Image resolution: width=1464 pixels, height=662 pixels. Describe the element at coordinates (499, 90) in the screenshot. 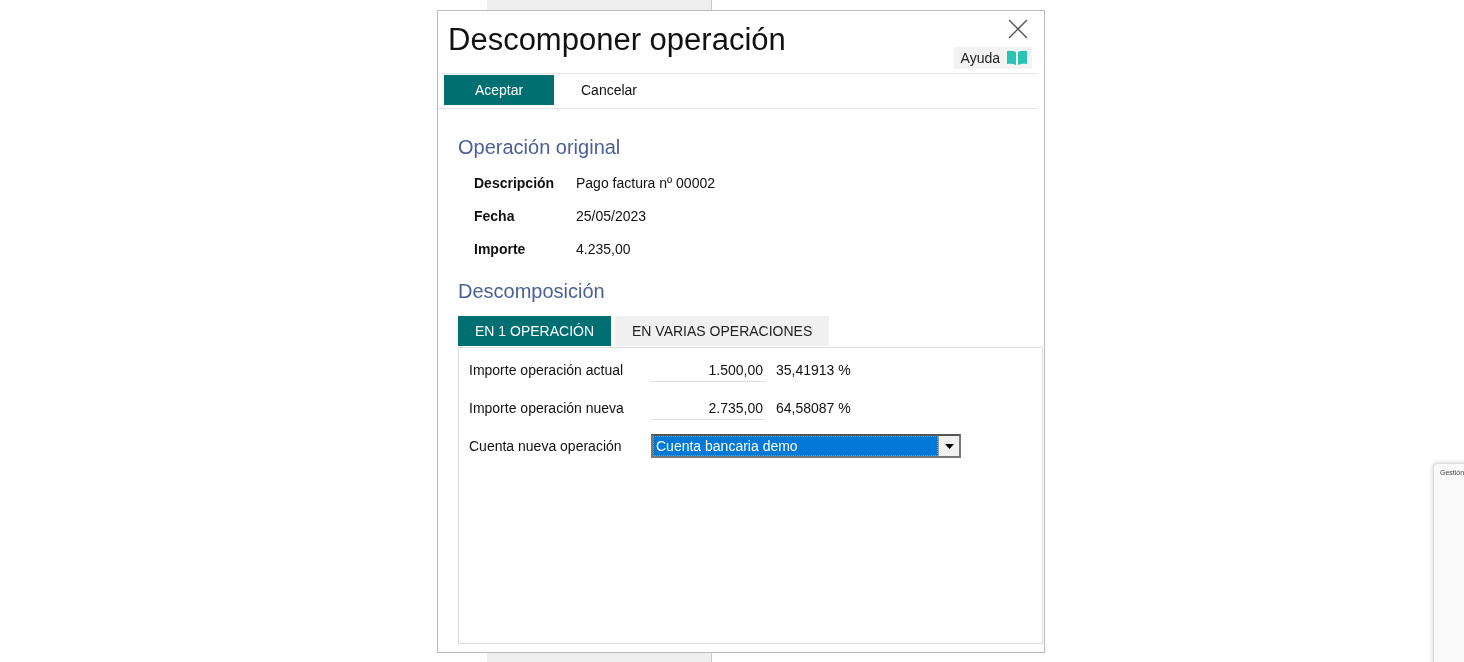

I see `accept-button: Aceptar` at that location.